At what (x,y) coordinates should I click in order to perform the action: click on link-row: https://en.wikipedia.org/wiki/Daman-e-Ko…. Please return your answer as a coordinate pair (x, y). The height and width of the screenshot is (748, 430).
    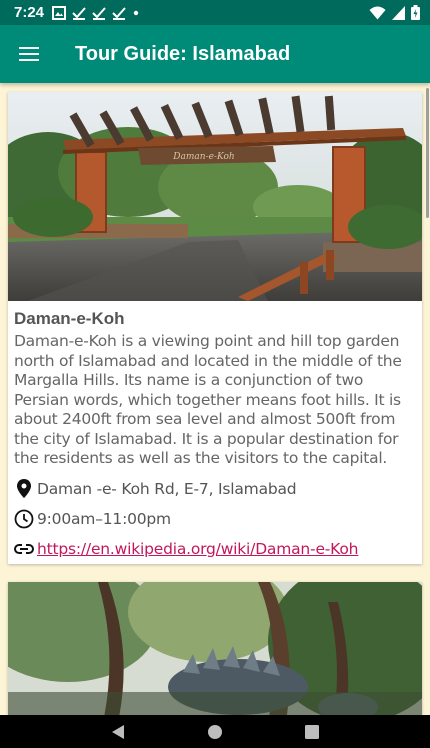
    Looking at the image, I should click on (215, 549).